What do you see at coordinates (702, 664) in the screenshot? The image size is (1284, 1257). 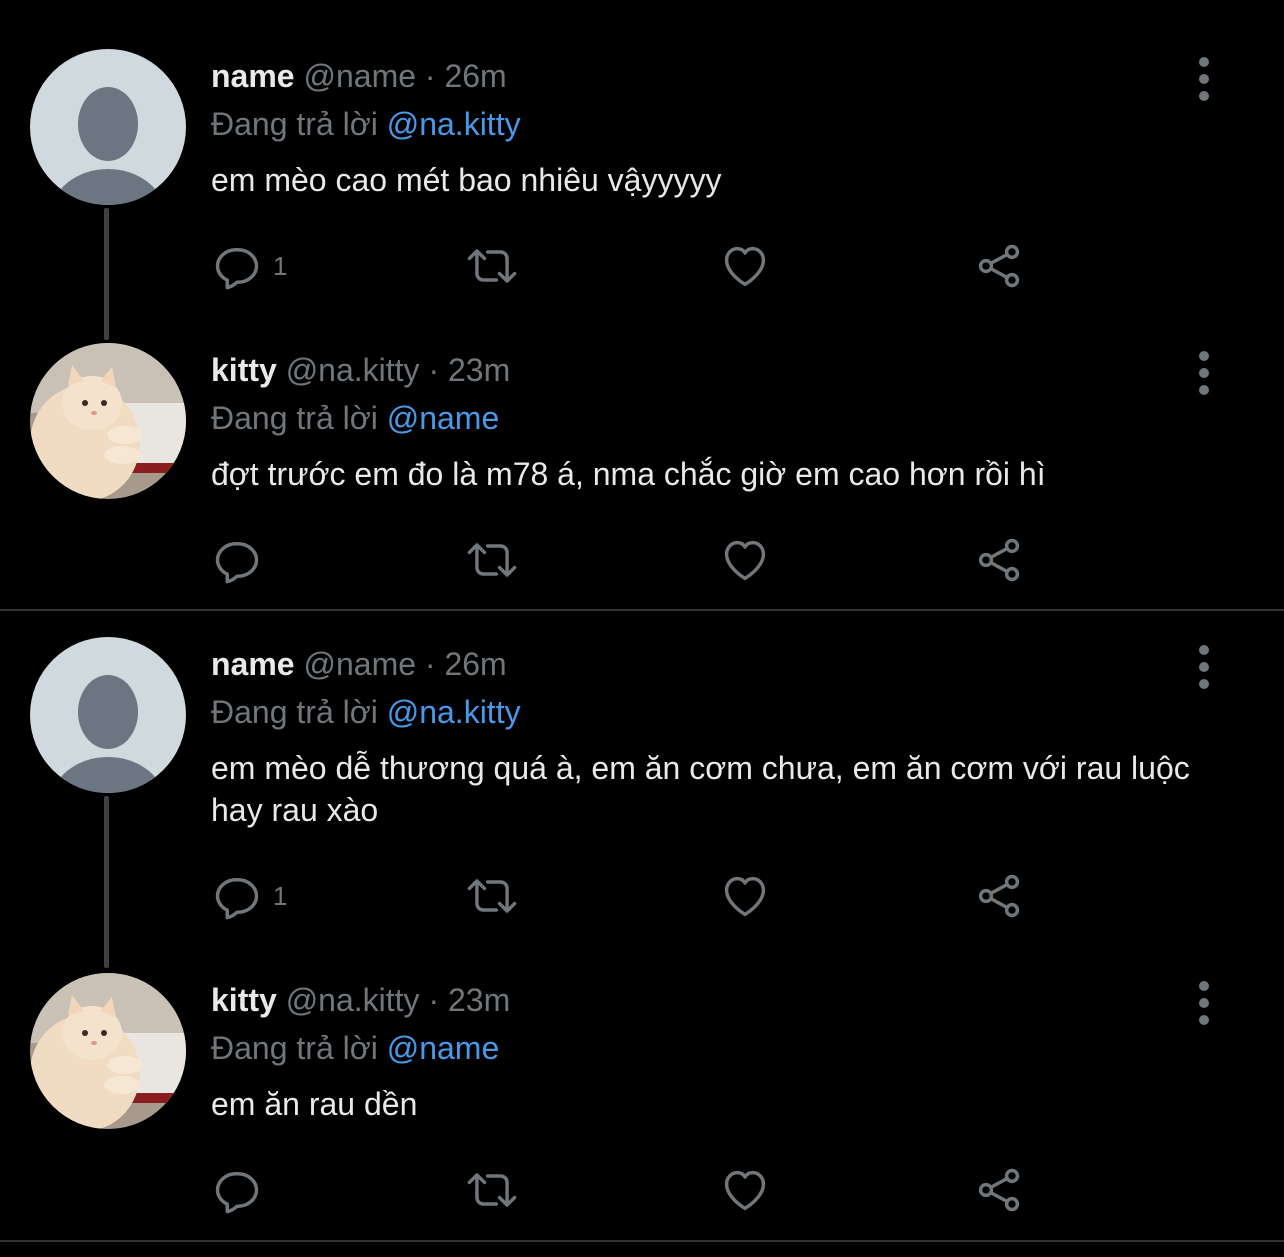 I see `tweet-header: name @name · 26m` at bounding box center [702, 664].